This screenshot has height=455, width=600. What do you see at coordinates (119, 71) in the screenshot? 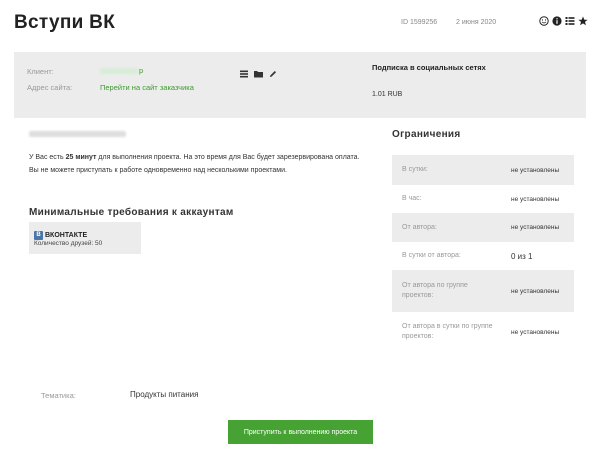
I see `client-name-redacted` at bounding box center [119, 71].